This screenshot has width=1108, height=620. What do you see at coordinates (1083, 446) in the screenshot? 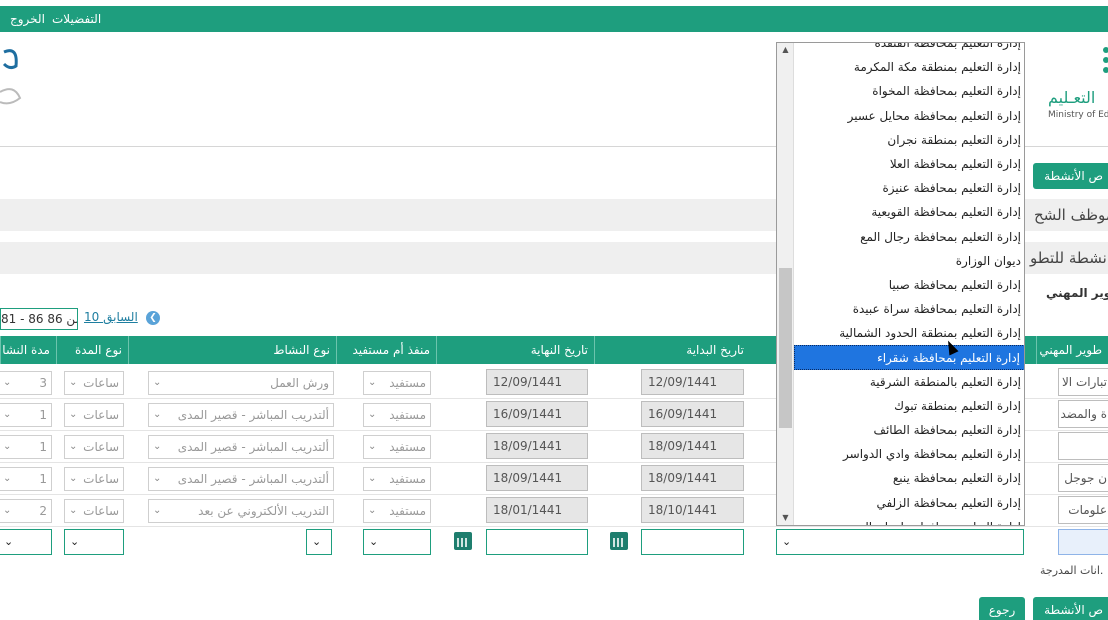
I see `dev-field` at bounding box center [1083, 446].